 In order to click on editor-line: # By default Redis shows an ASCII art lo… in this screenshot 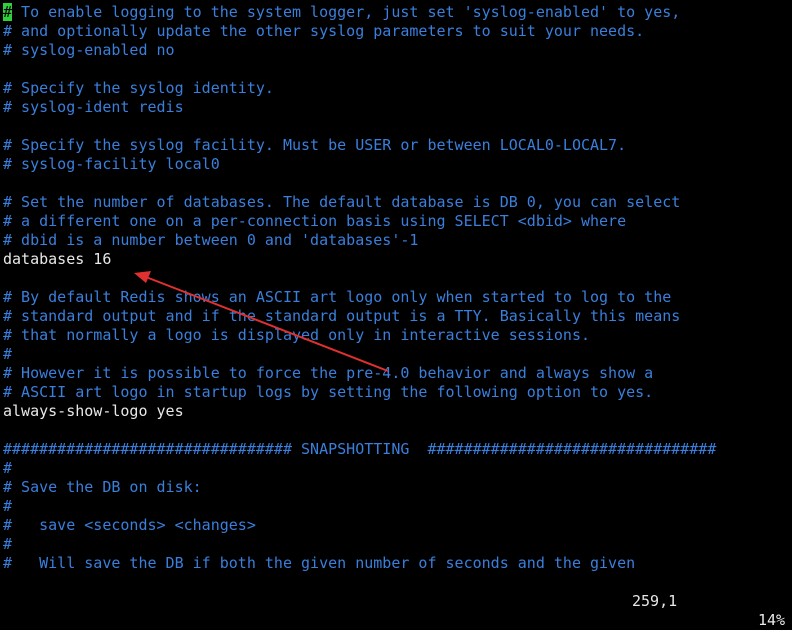, I will do `click(337, 297)`.